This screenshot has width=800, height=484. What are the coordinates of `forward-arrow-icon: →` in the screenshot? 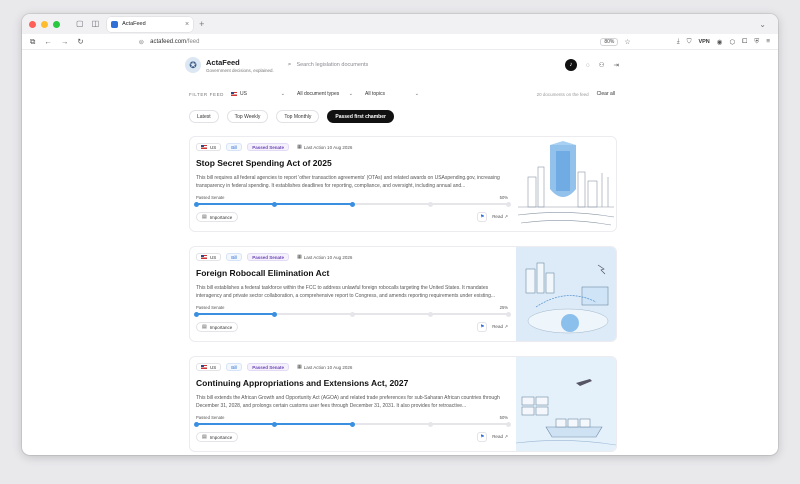 It's located at (65, 42).